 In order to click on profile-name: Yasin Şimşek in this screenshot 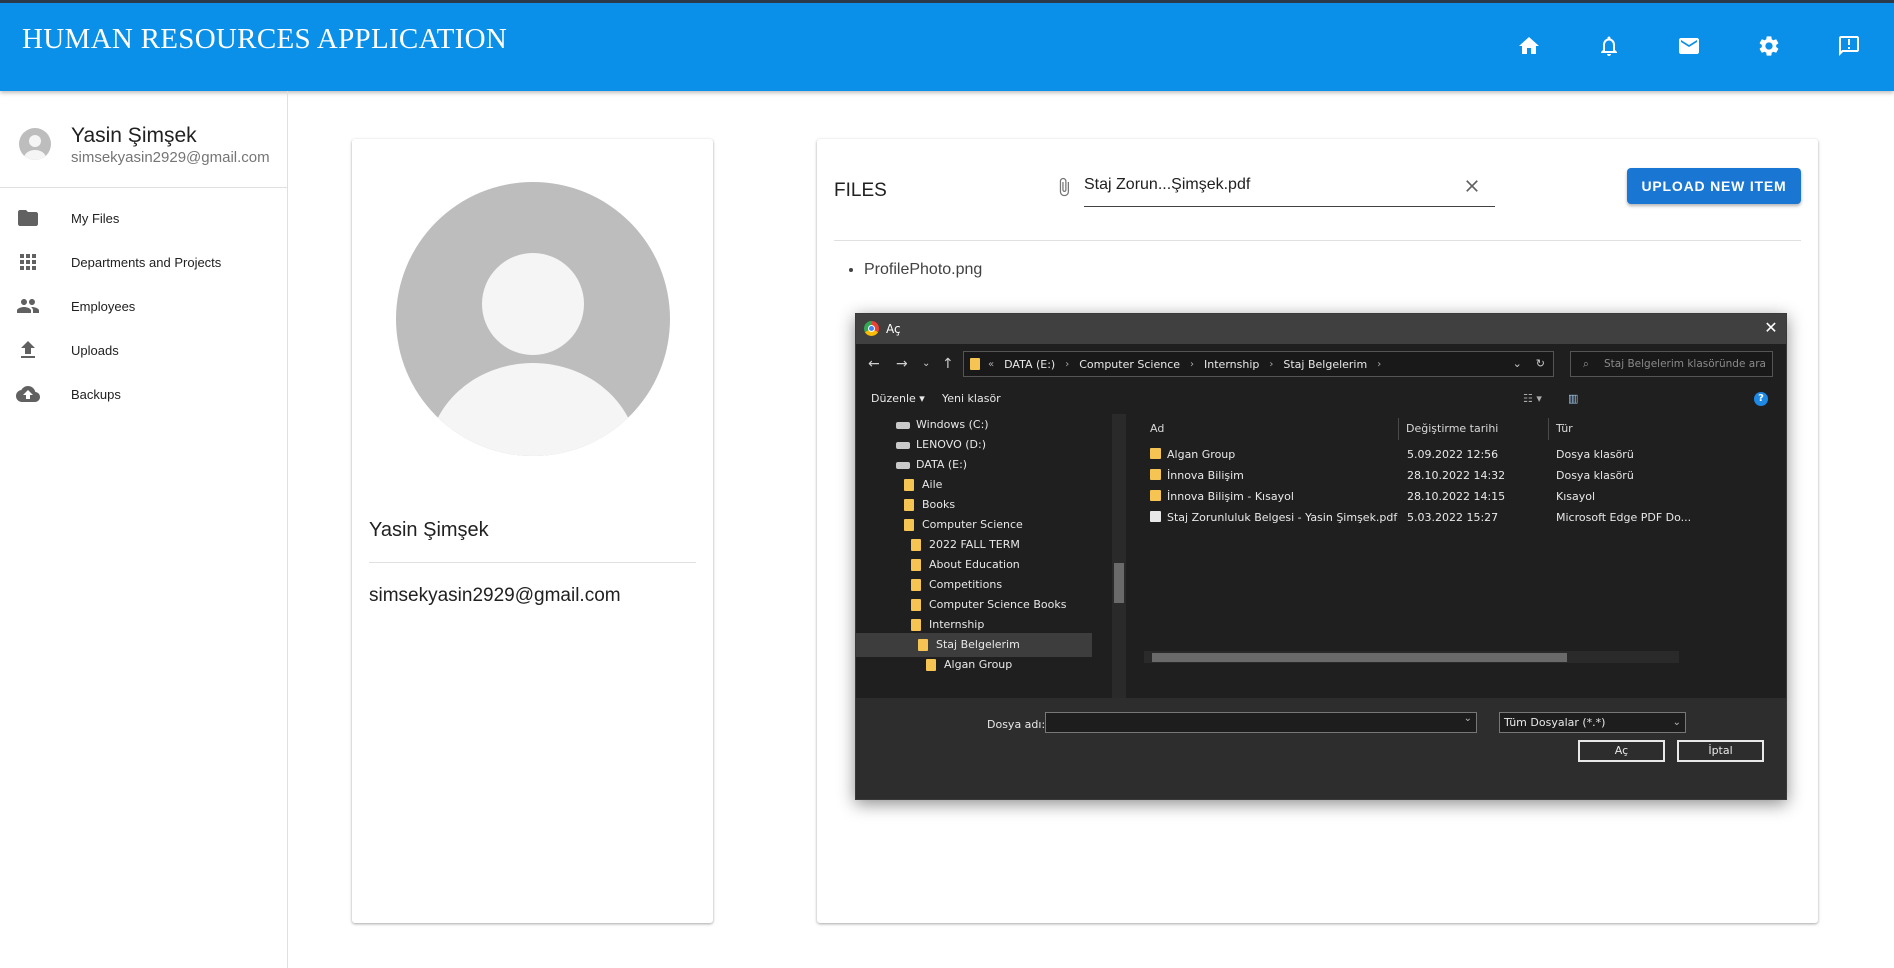, I will do `click(429, 530)`.